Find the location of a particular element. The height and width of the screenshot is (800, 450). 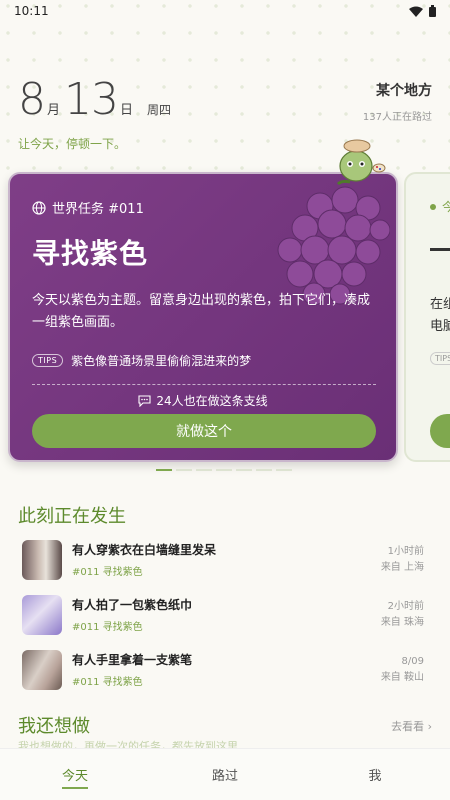

feed-item-meta: 1小时前 来自 上海 is located at coordinates (402, 560).